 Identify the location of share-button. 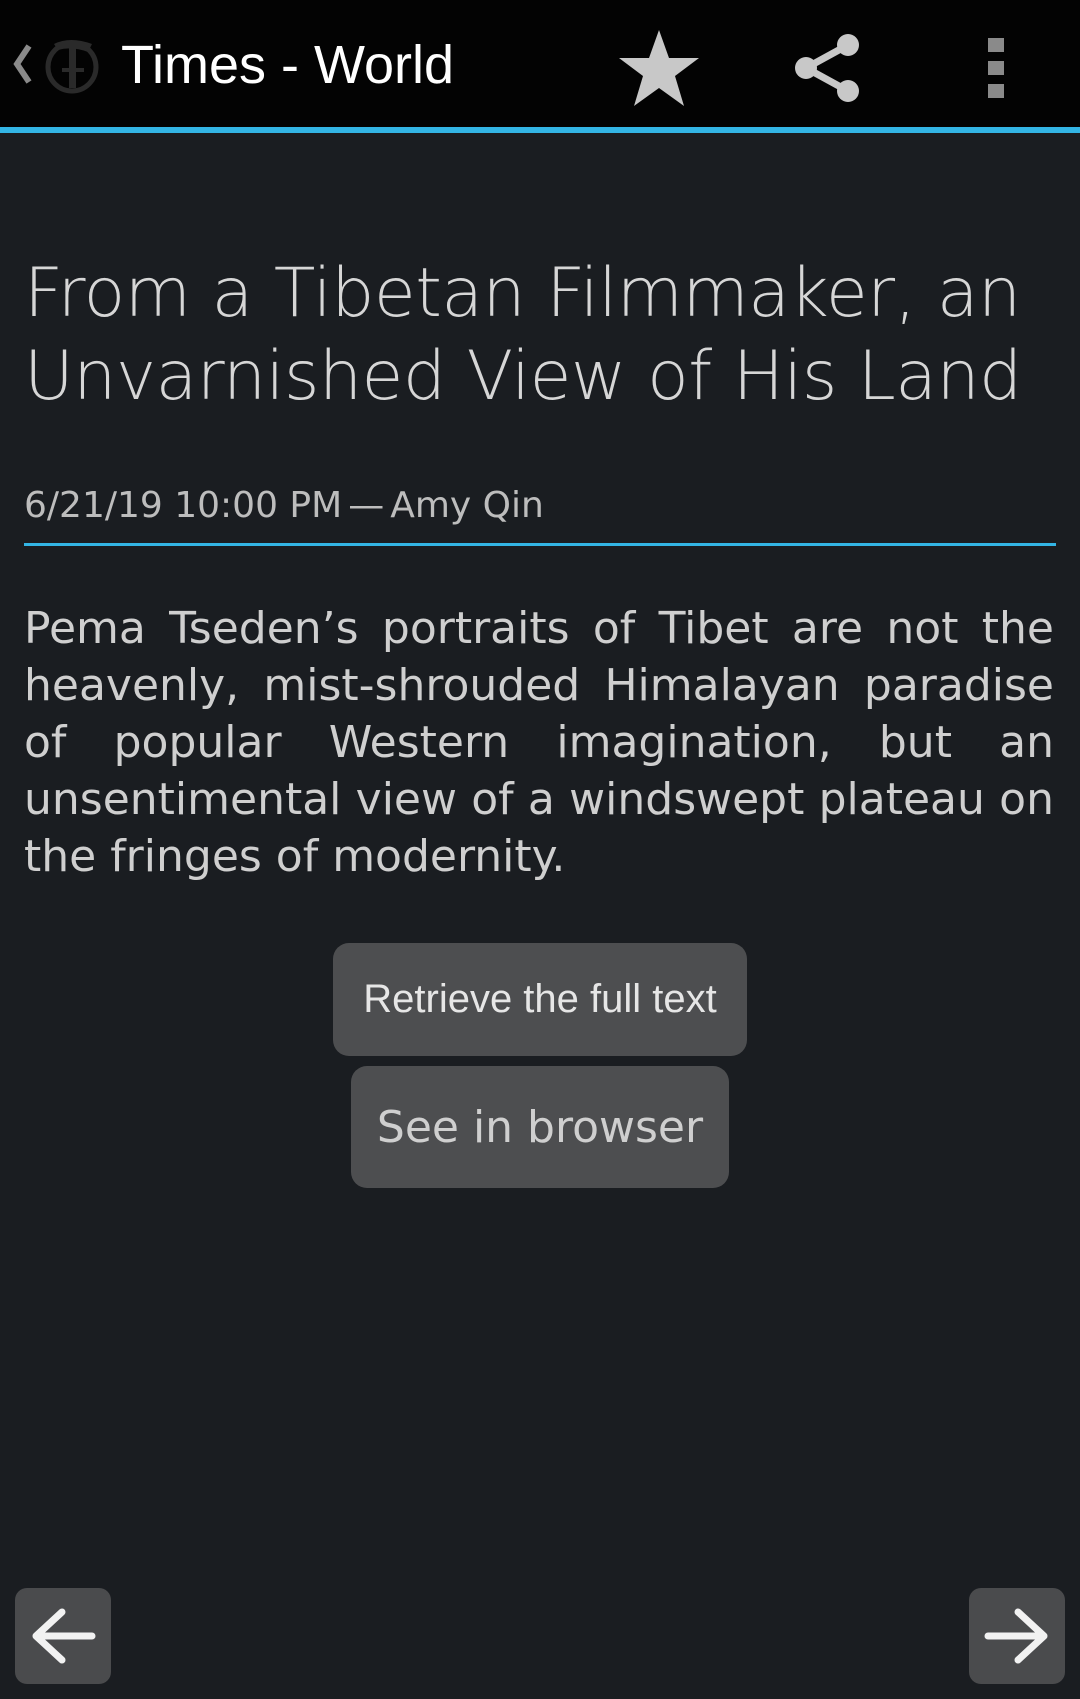
(828, 68).